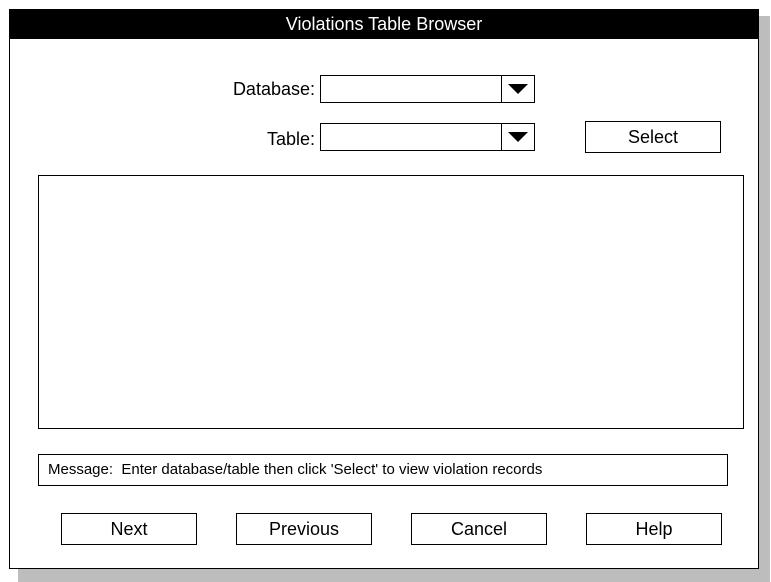 The width and height of the screenshot is (771, 582). What do you see at coordinates (427, 89) in the screenshot?
I see `database-dropdown` at bounding box center [427, 89].